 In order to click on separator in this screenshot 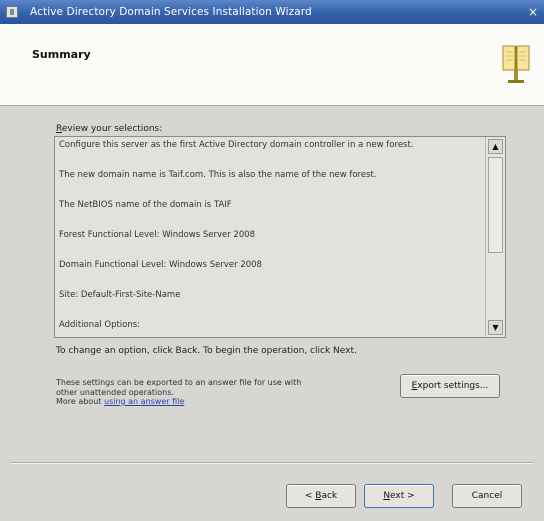, I will do `click(272, 463)`.